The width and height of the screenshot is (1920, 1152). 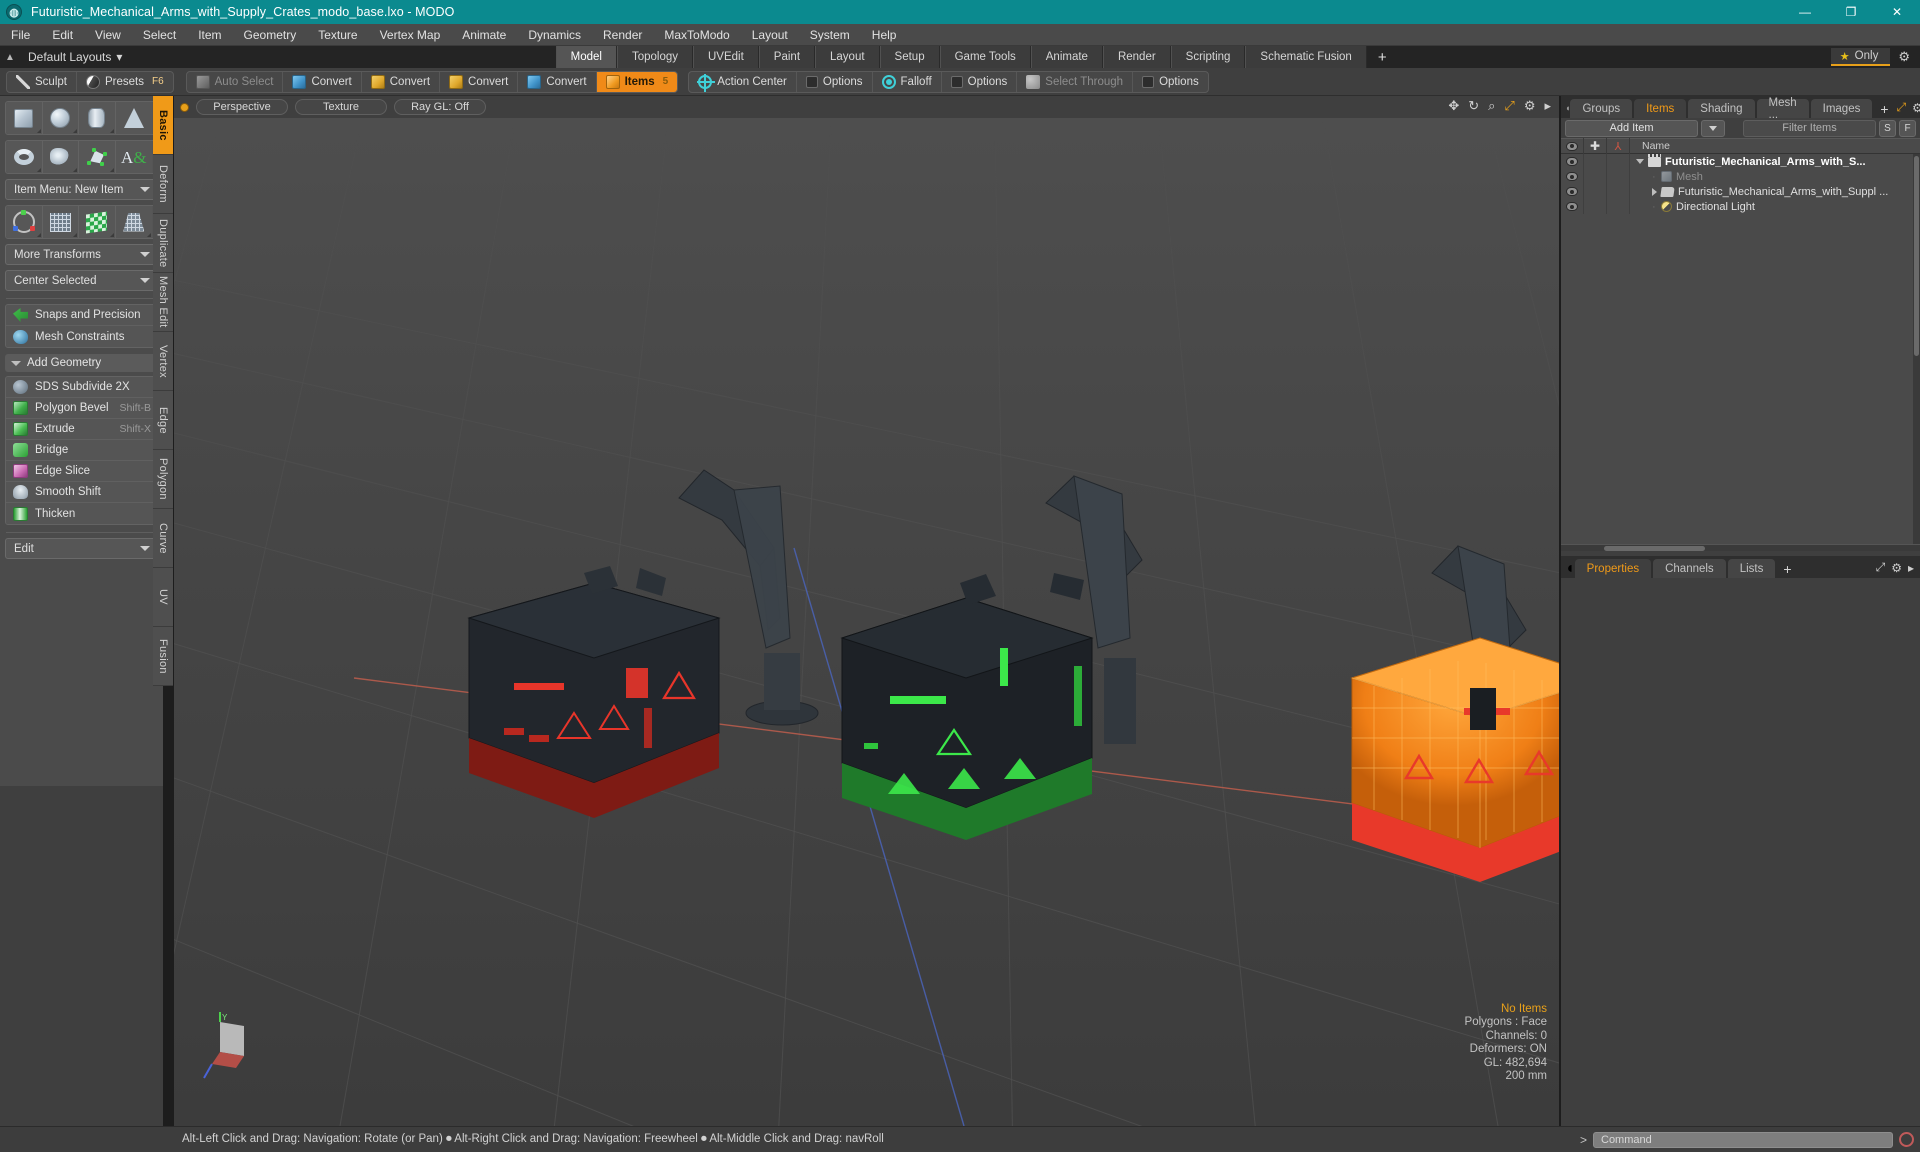 I want to click on chevron-right-icon, so click(x=1654, y=191).